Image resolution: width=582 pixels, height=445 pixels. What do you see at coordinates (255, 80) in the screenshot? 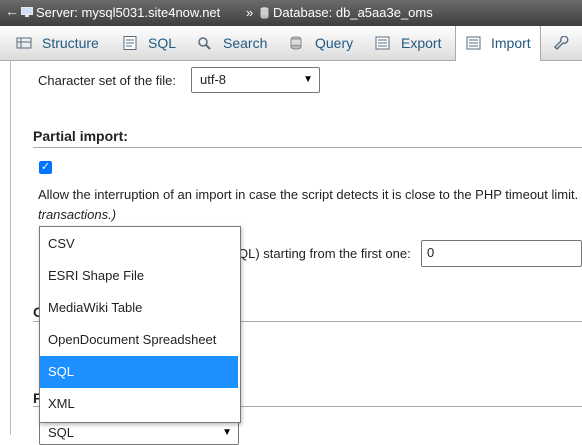
I see `charset-select: utf-8 ▼` at bounding box center [255, 80].